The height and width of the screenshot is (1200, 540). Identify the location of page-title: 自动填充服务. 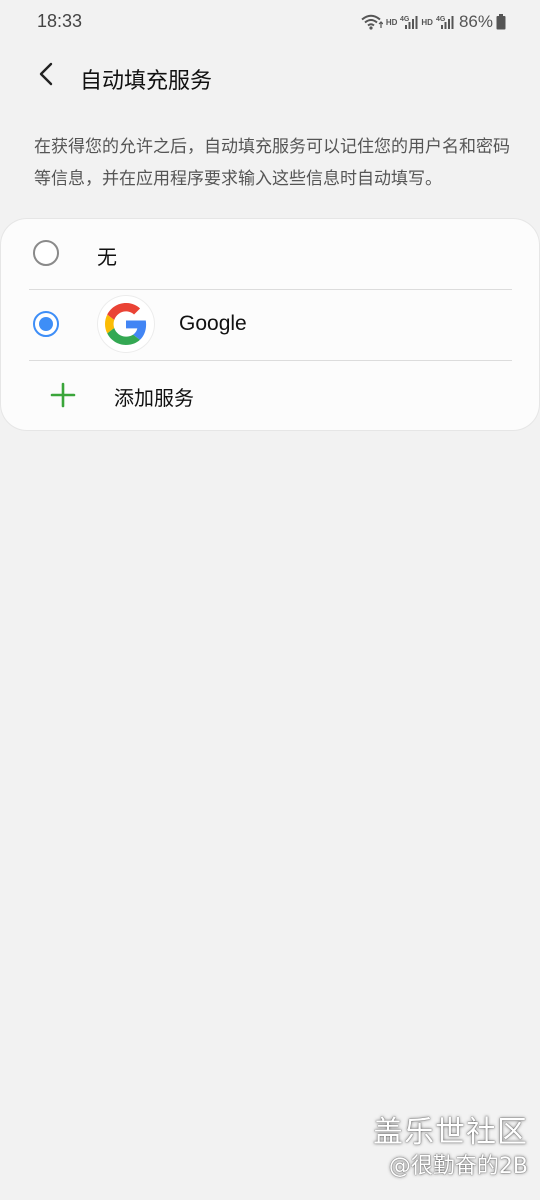
(146, 81).